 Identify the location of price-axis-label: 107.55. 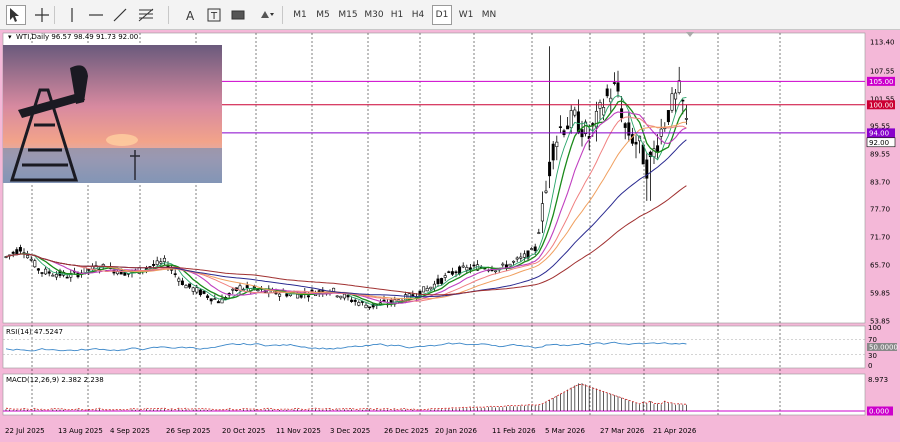
(882, 72).